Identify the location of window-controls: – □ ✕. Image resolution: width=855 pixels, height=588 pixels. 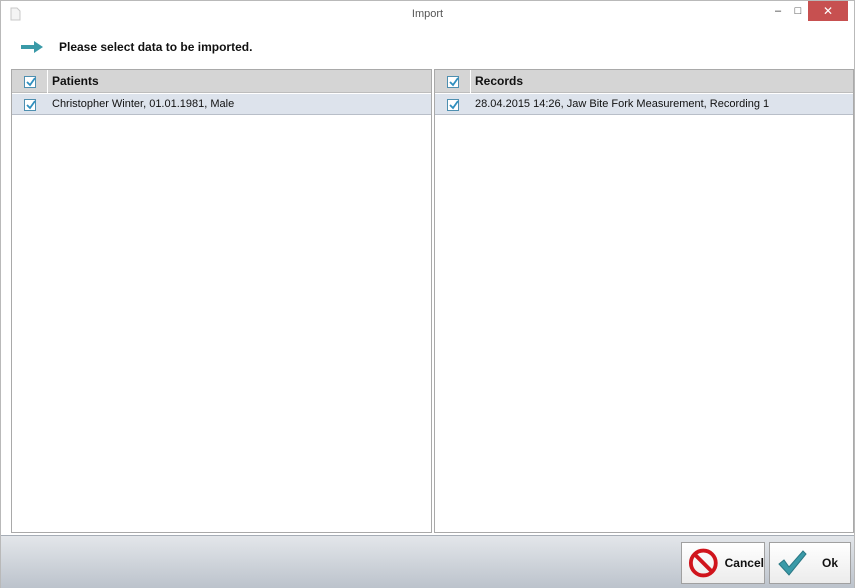
(808, 11).